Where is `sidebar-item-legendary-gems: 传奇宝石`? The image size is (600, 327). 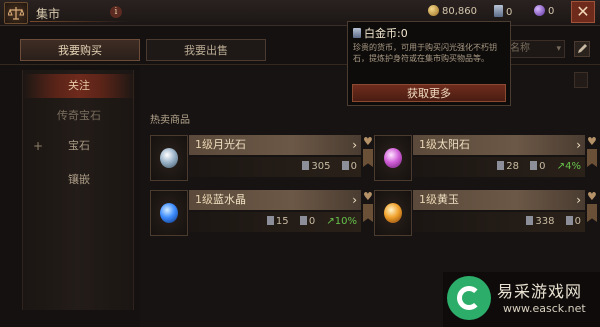 sidebar-item-legendary-gems: 传奇宝石 is located at coordinates (79, 116).